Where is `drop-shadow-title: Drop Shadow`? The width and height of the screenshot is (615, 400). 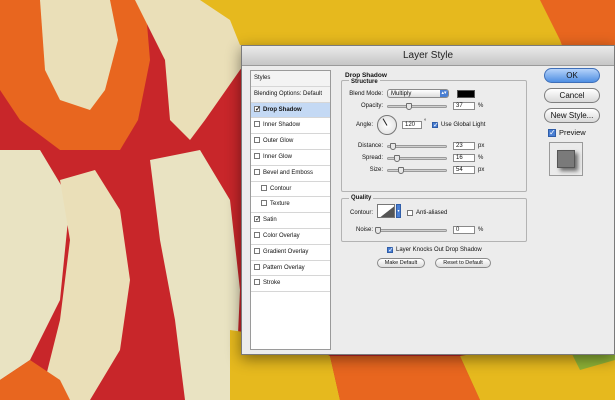 drop-shadow-title: Drop Shadow is located at coordinates (366, 75).